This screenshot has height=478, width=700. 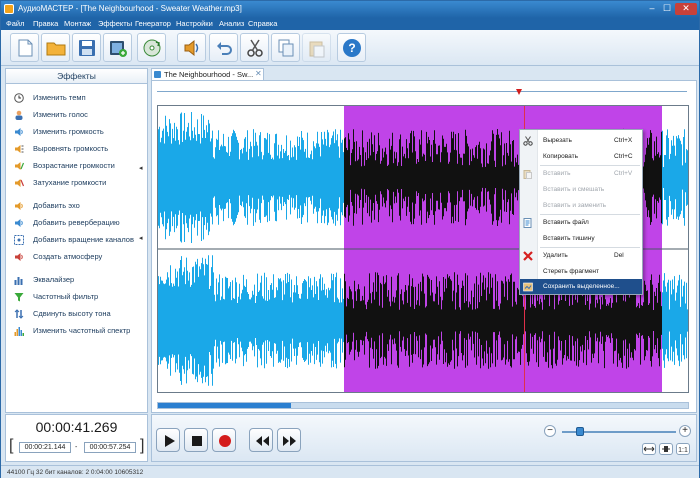 What do you see at coordinates (528, 287) in the screenshot?
I see `save-selection-icon` at bounding box center [528, 287].